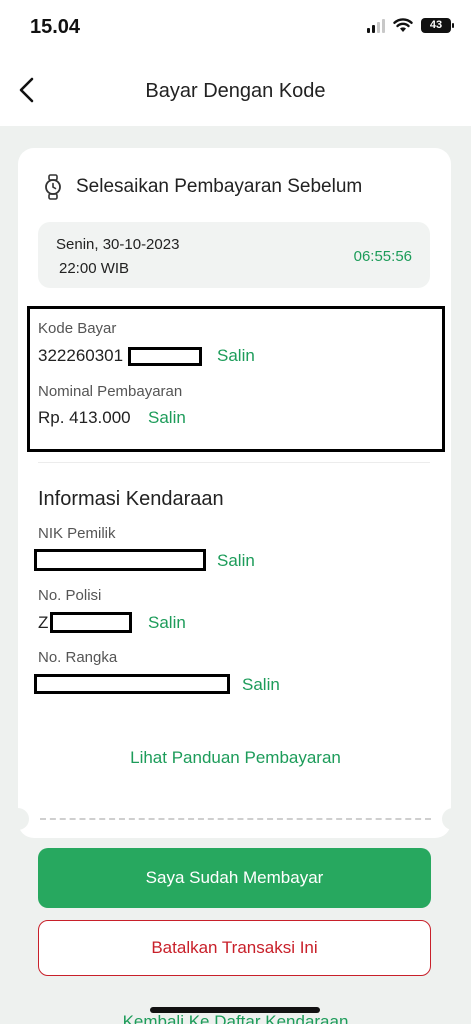  Describe the element at coordinates (382, 256) in the screenshot. I see `countdown-timer: 06:55:56` at that location.